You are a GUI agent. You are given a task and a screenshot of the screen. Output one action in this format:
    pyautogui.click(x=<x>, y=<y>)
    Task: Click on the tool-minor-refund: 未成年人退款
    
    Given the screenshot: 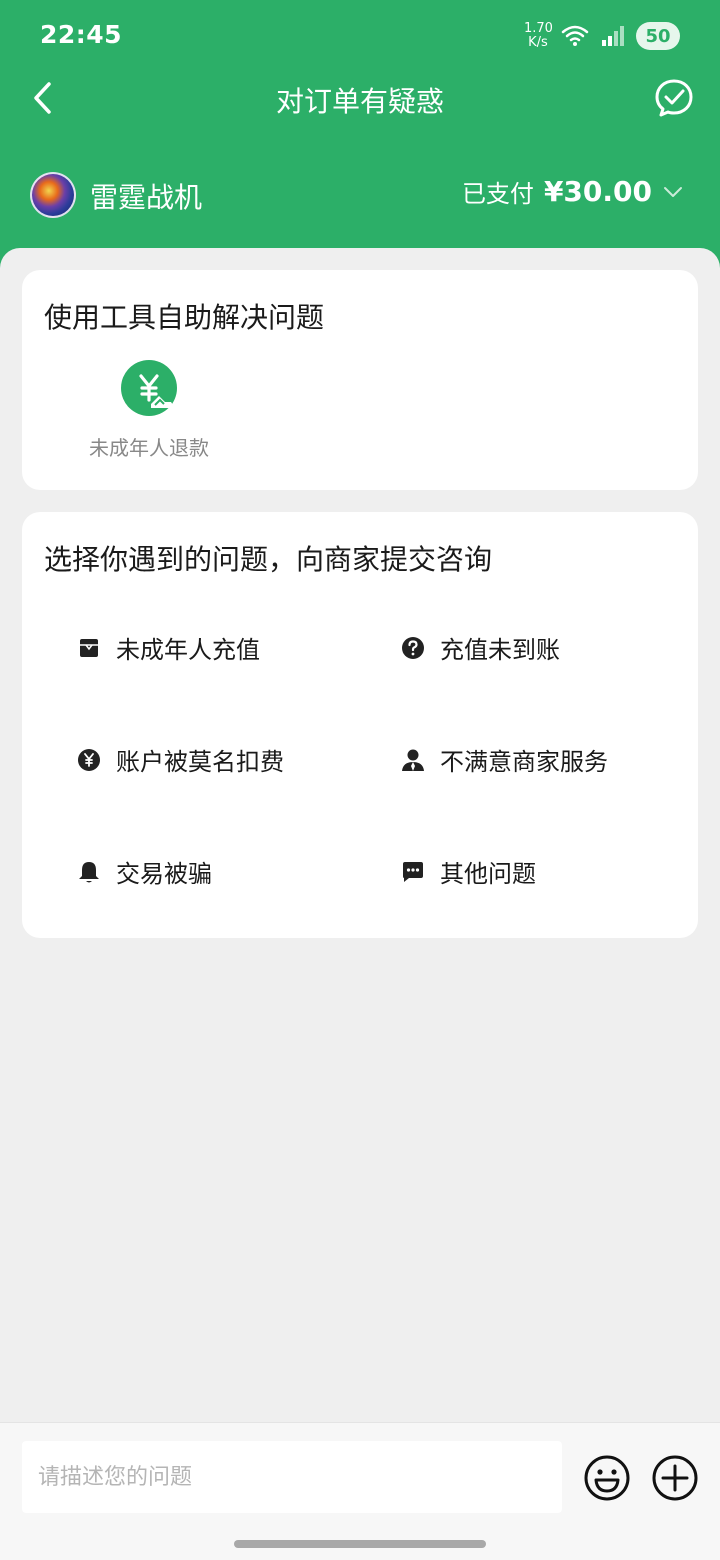 What is the action you would take?
    pyautogui.click(x=149, y=410)
    